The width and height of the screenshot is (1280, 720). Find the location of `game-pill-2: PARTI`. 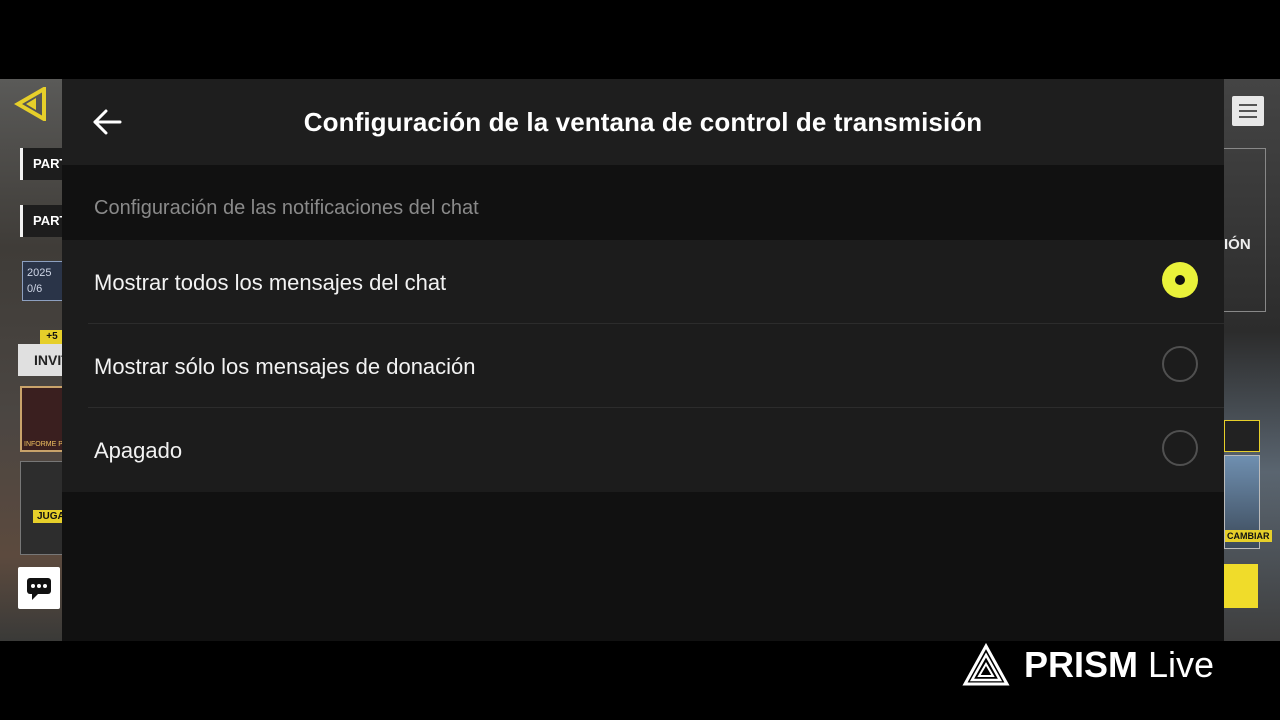

game-pill-2: PARTI is located at coordinates (42, 221).